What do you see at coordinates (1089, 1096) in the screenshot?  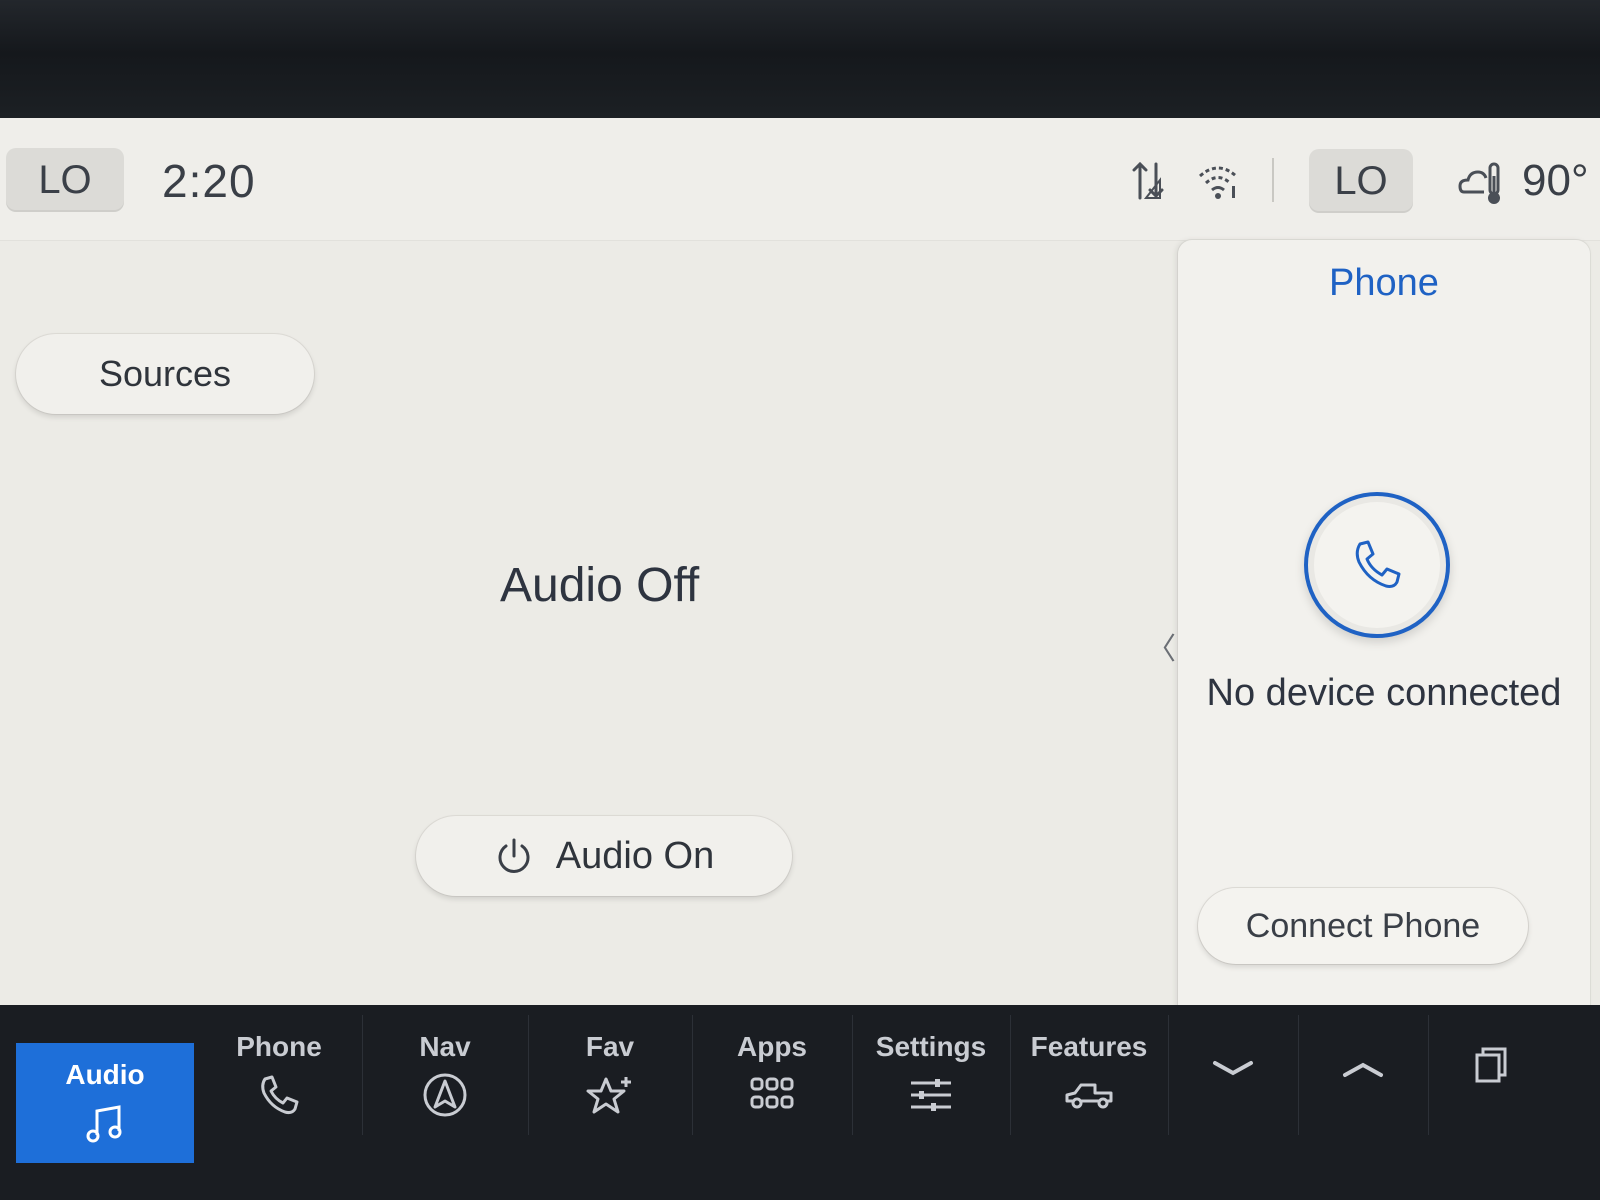 I see `truck-icon` at bounding box center [1089, 1096].